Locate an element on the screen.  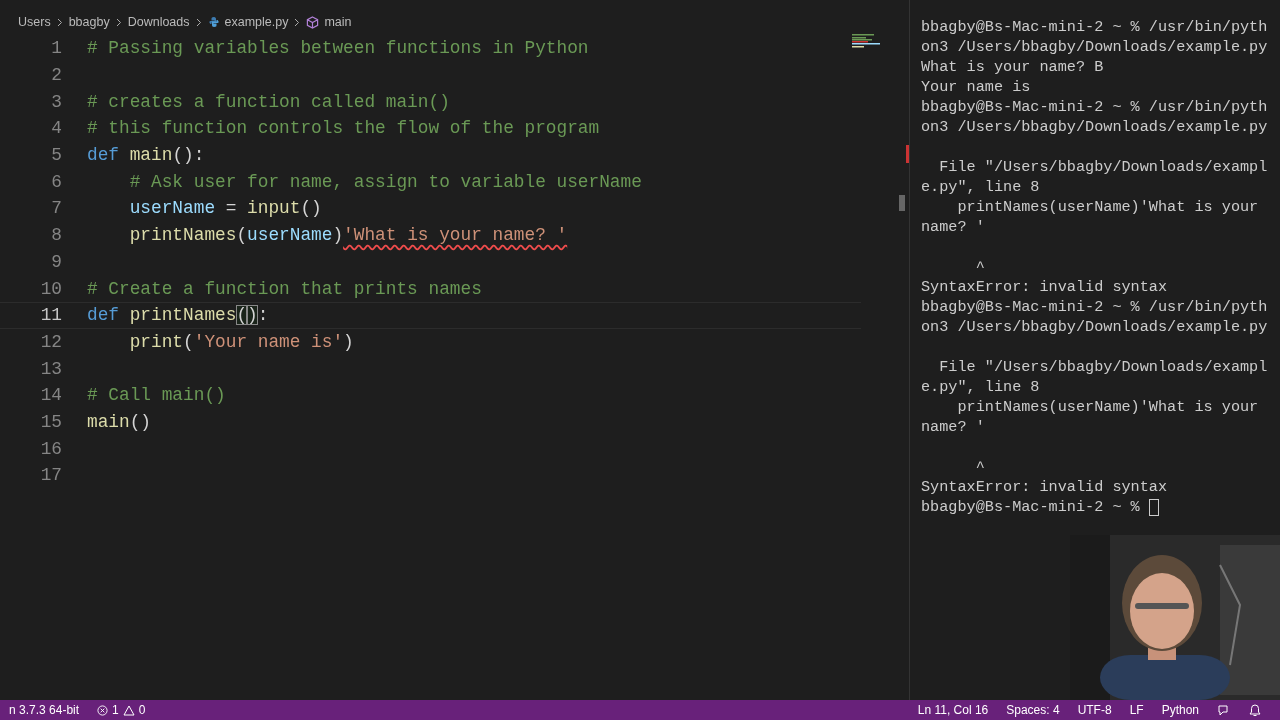
line-number: 7 is located at coordinates (56, 208).